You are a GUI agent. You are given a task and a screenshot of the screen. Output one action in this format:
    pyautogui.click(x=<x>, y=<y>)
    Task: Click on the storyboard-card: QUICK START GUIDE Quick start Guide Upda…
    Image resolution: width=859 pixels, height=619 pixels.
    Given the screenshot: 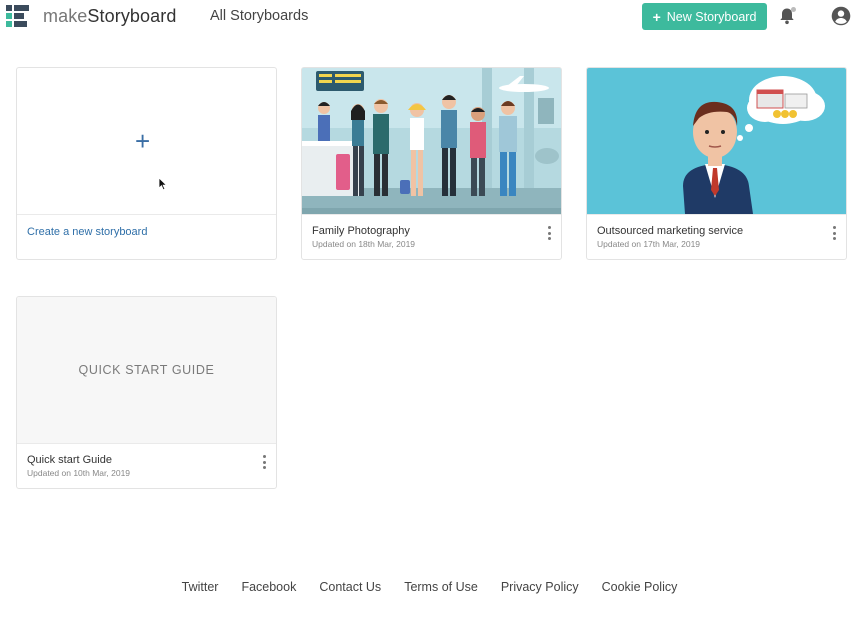 What is the action you would take?
    pyautogui.click(x=146, y=392)
    